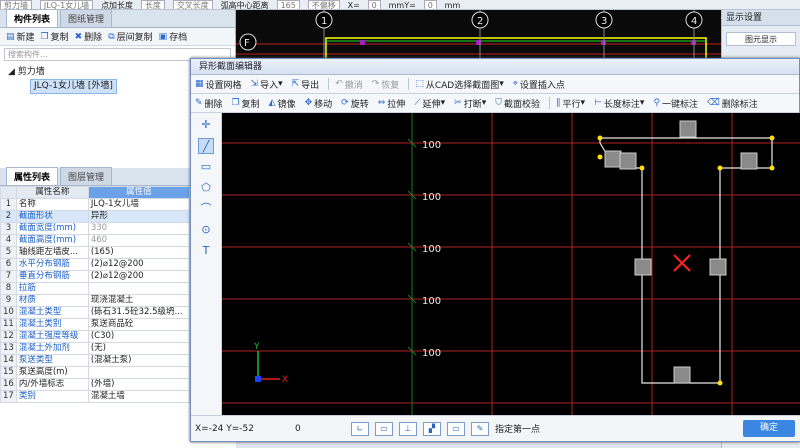 Image resolution: width=800 pixels, height=448 pixels. Describe the element at coordinates (55, 37) in the screenshot. I see `copy-button: ❐ 复制` at that location.